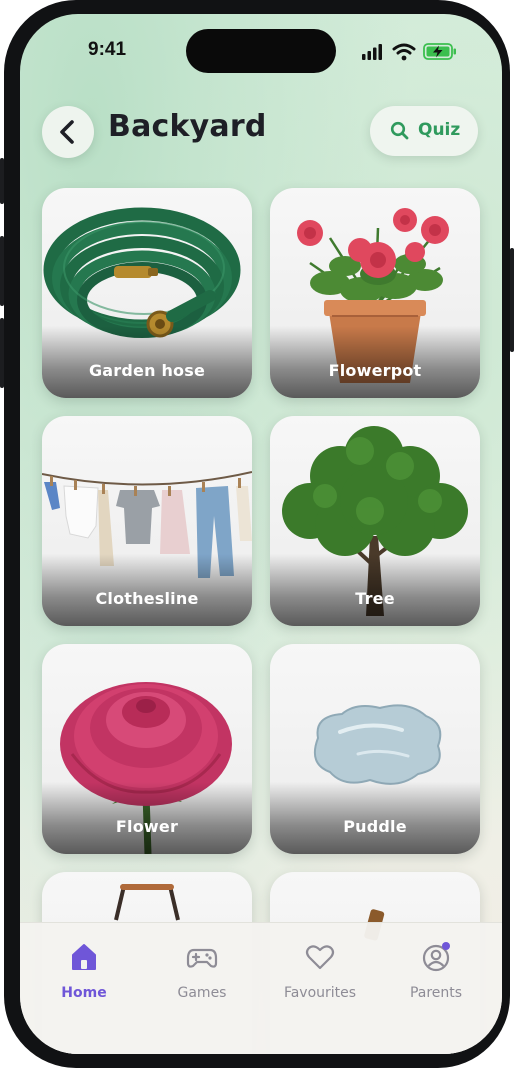 The height and width of the screenshot is (1068, 514). What do you see at coordinates (404, 52) in the screenshot?
I see `wifi-icon` at bounding box center [404, 52].